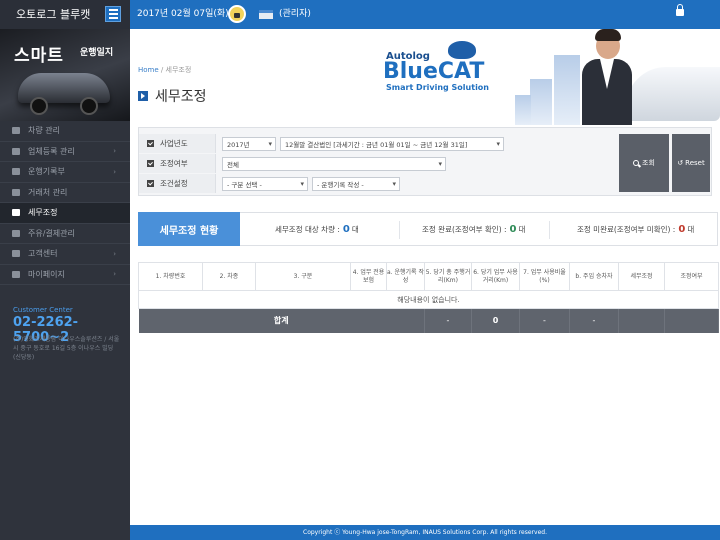  I want to click on done-count: 조정 완료(조정여부 확인) :0대, so click(474, 229).